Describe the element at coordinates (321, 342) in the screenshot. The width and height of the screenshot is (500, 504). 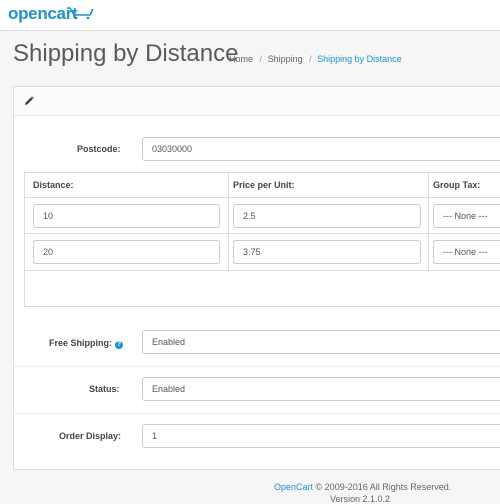
I see `free-shipping-select: Enabled` at that location.